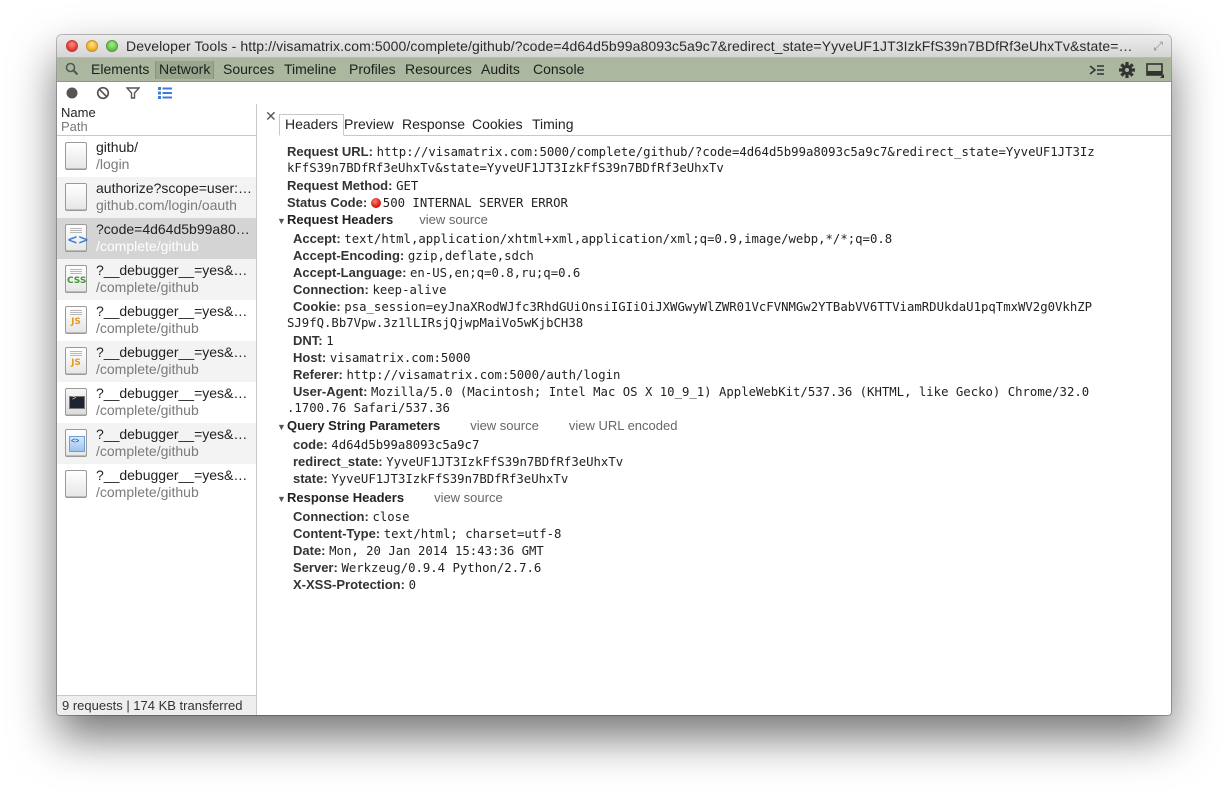  What do you see at coordinates (558, 70) in the screenshot?
I see `tab-console: Console` at bounding box center [558, 70].